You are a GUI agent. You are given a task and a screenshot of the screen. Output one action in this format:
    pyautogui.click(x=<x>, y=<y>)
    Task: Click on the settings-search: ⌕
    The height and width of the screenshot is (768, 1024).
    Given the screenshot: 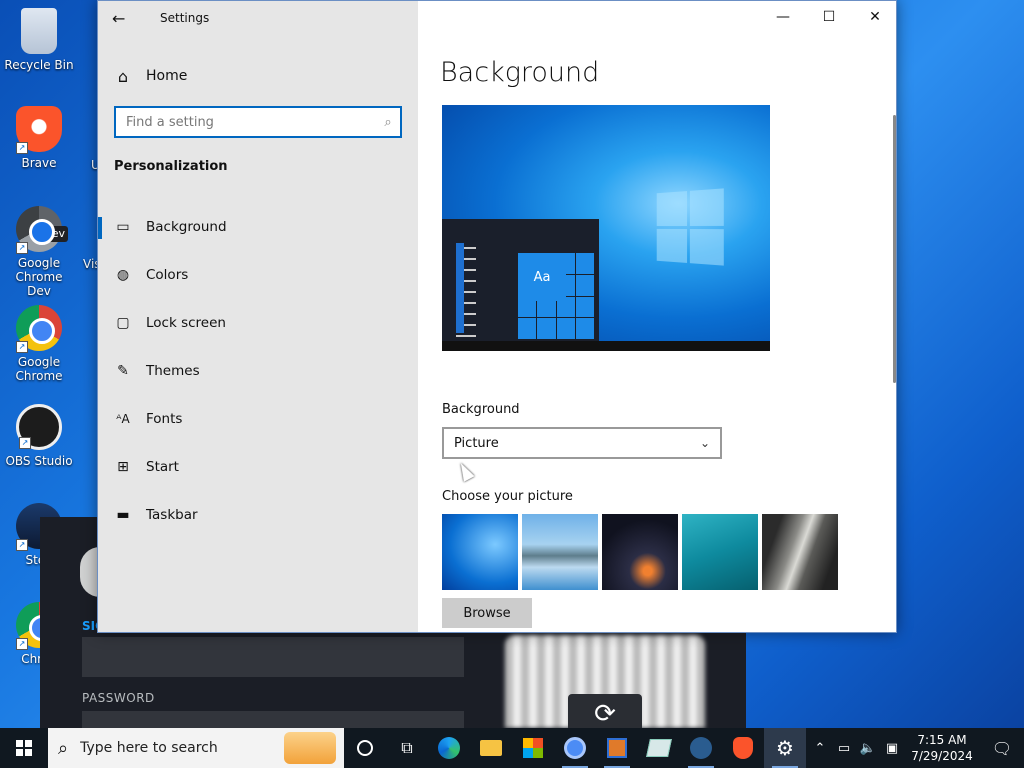 What is the action you would take?
    pyautogui.click(x=258, y=122)
    